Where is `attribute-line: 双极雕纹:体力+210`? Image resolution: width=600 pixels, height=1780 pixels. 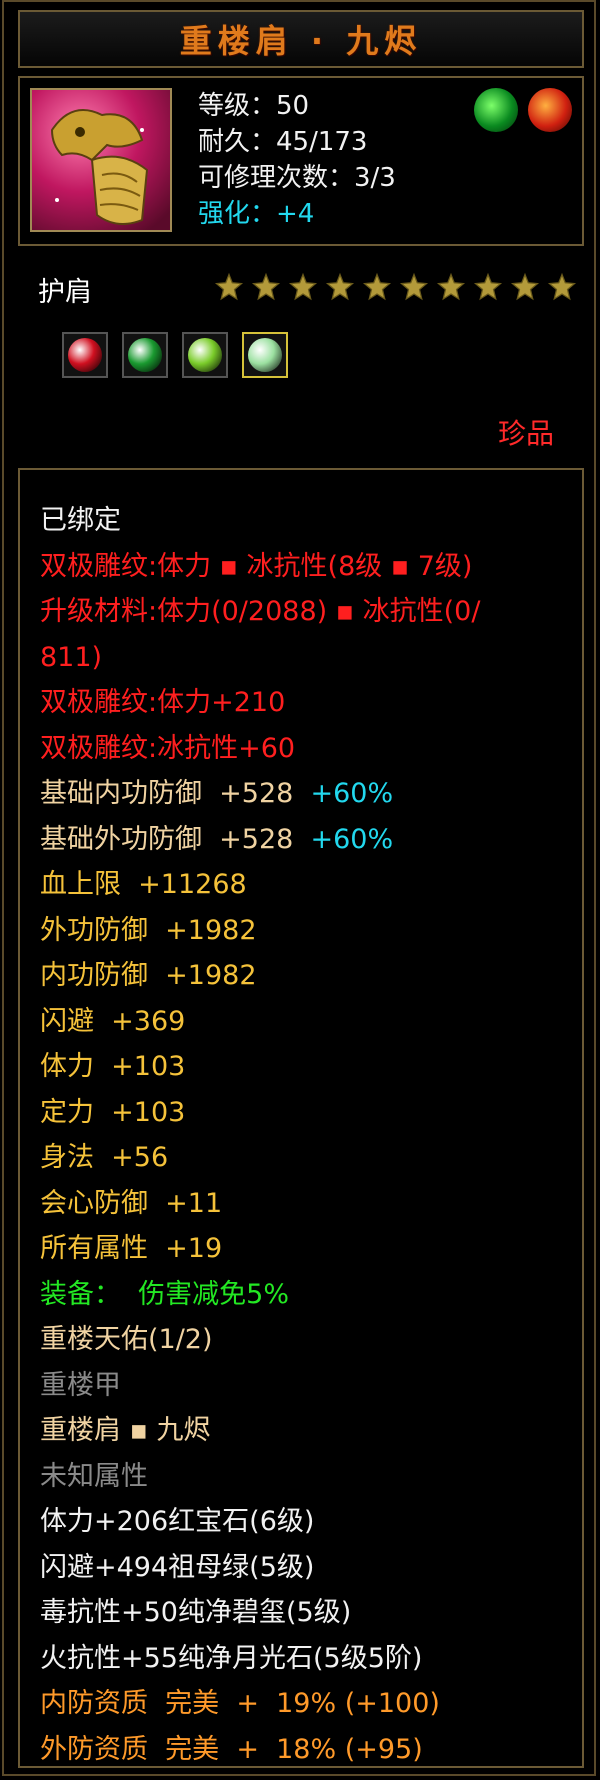
attribute-line: 双极雕纹:体力+210 is located at coordinates (305, 703).